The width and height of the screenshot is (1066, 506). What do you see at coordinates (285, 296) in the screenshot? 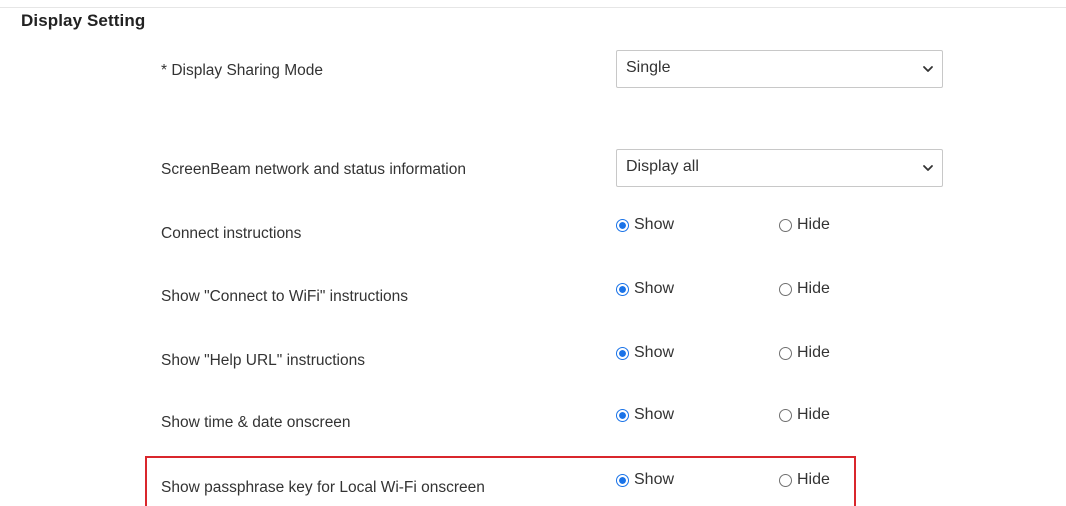
I see `setting-label-connect-to-wifi: Show "Connect to WiFi" instructions` at bounding box center [285, 296].